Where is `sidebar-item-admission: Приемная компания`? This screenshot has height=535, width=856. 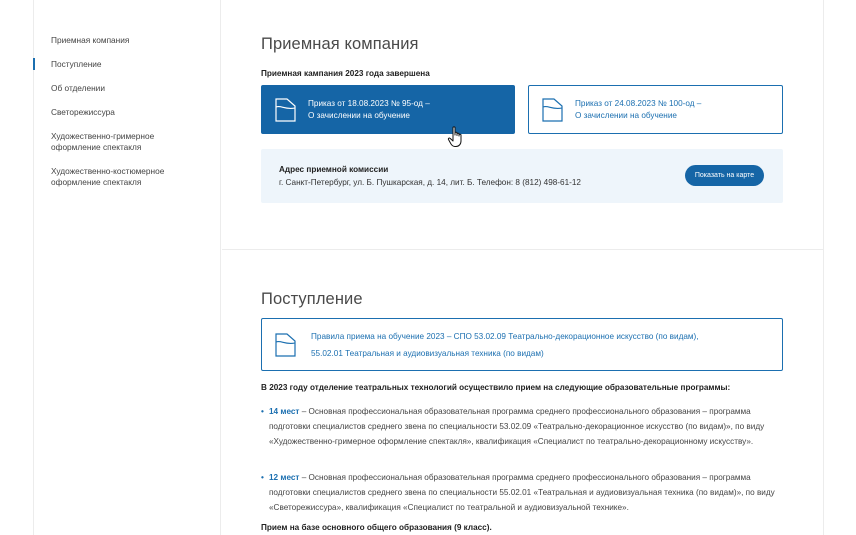
sidebar-item-admission: Приемная компания is located at coordinates (126, 40).